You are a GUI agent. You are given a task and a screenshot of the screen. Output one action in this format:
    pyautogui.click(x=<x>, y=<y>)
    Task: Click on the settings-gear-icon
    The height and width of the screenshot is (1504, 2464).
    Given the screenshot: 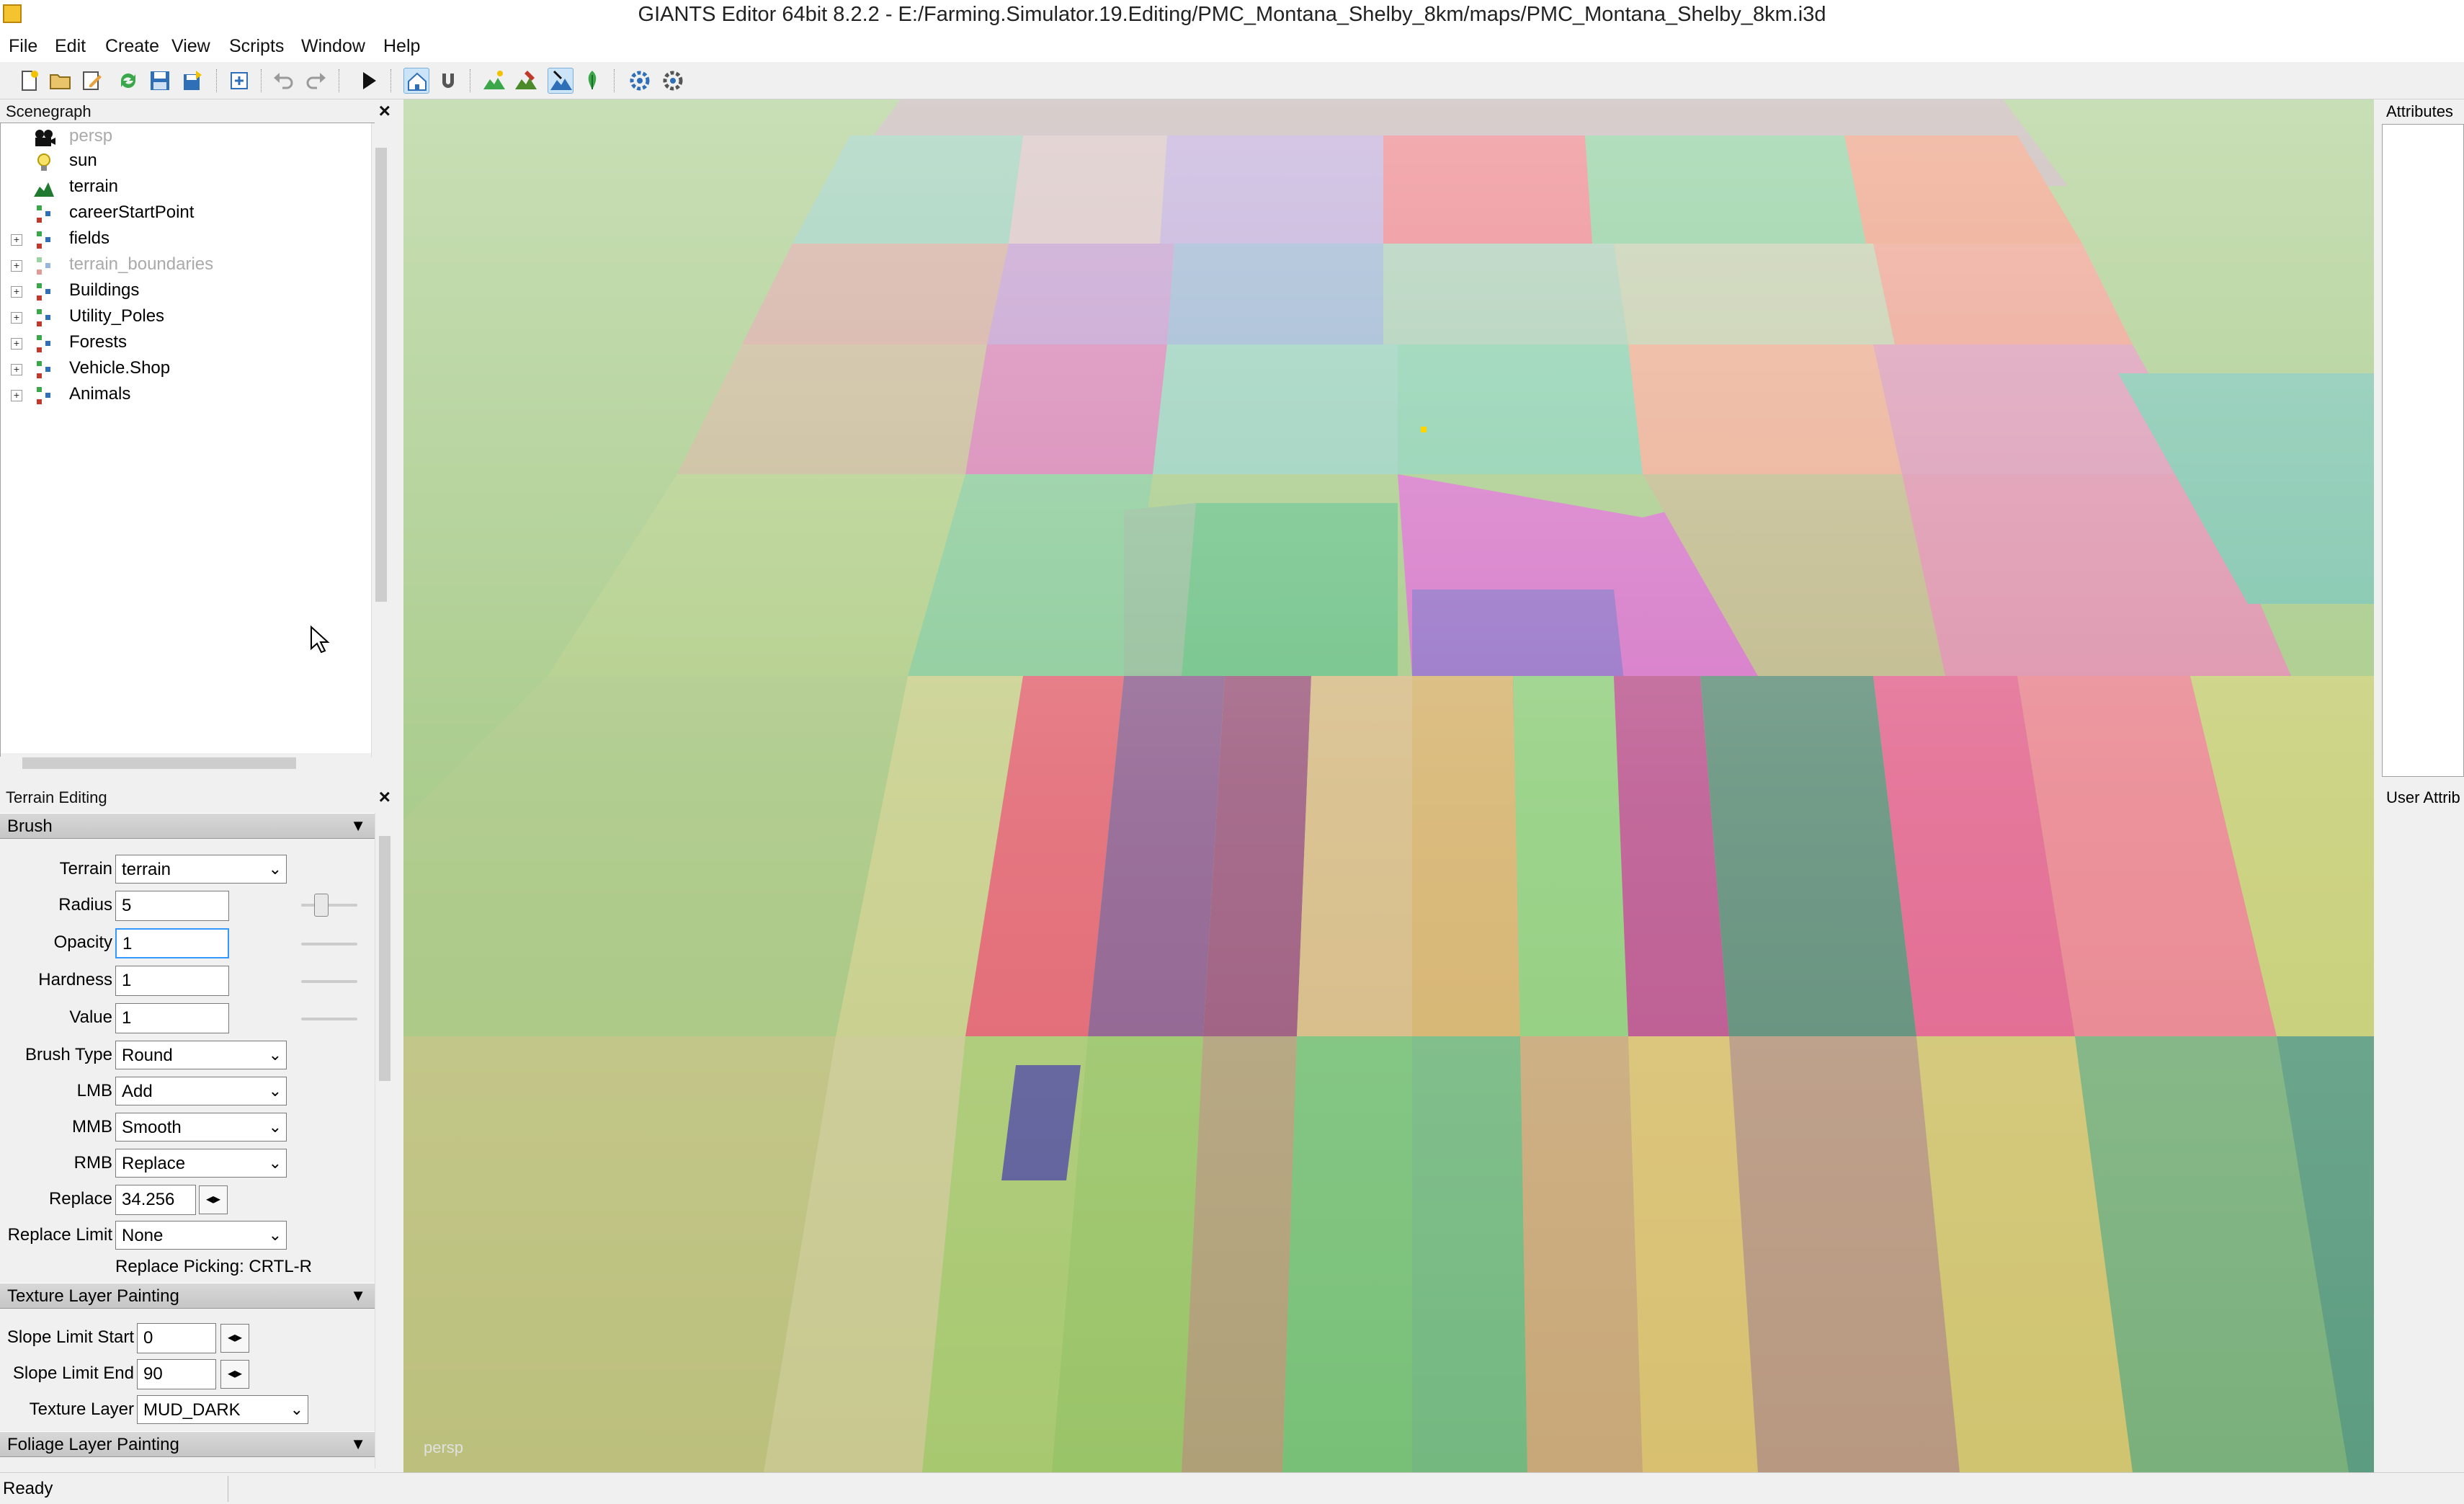 What is the action you would take?
    pyautogui.click(x=640, y=81)
    